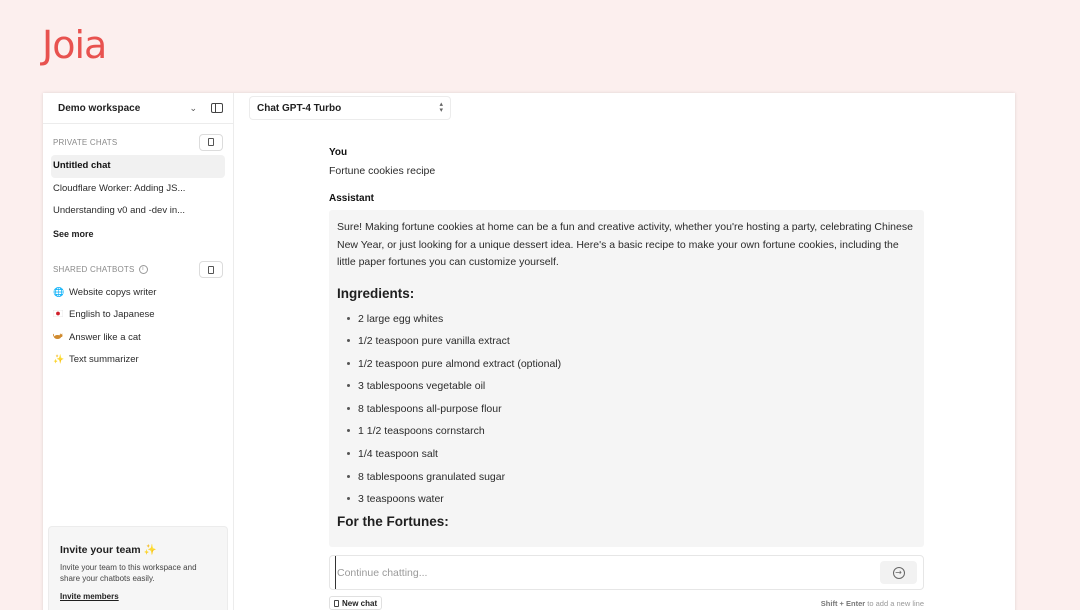 The image size is (1080, 610). I want to click on list-item: 8 tablespoons all-purpose flour, so click(626, 411).